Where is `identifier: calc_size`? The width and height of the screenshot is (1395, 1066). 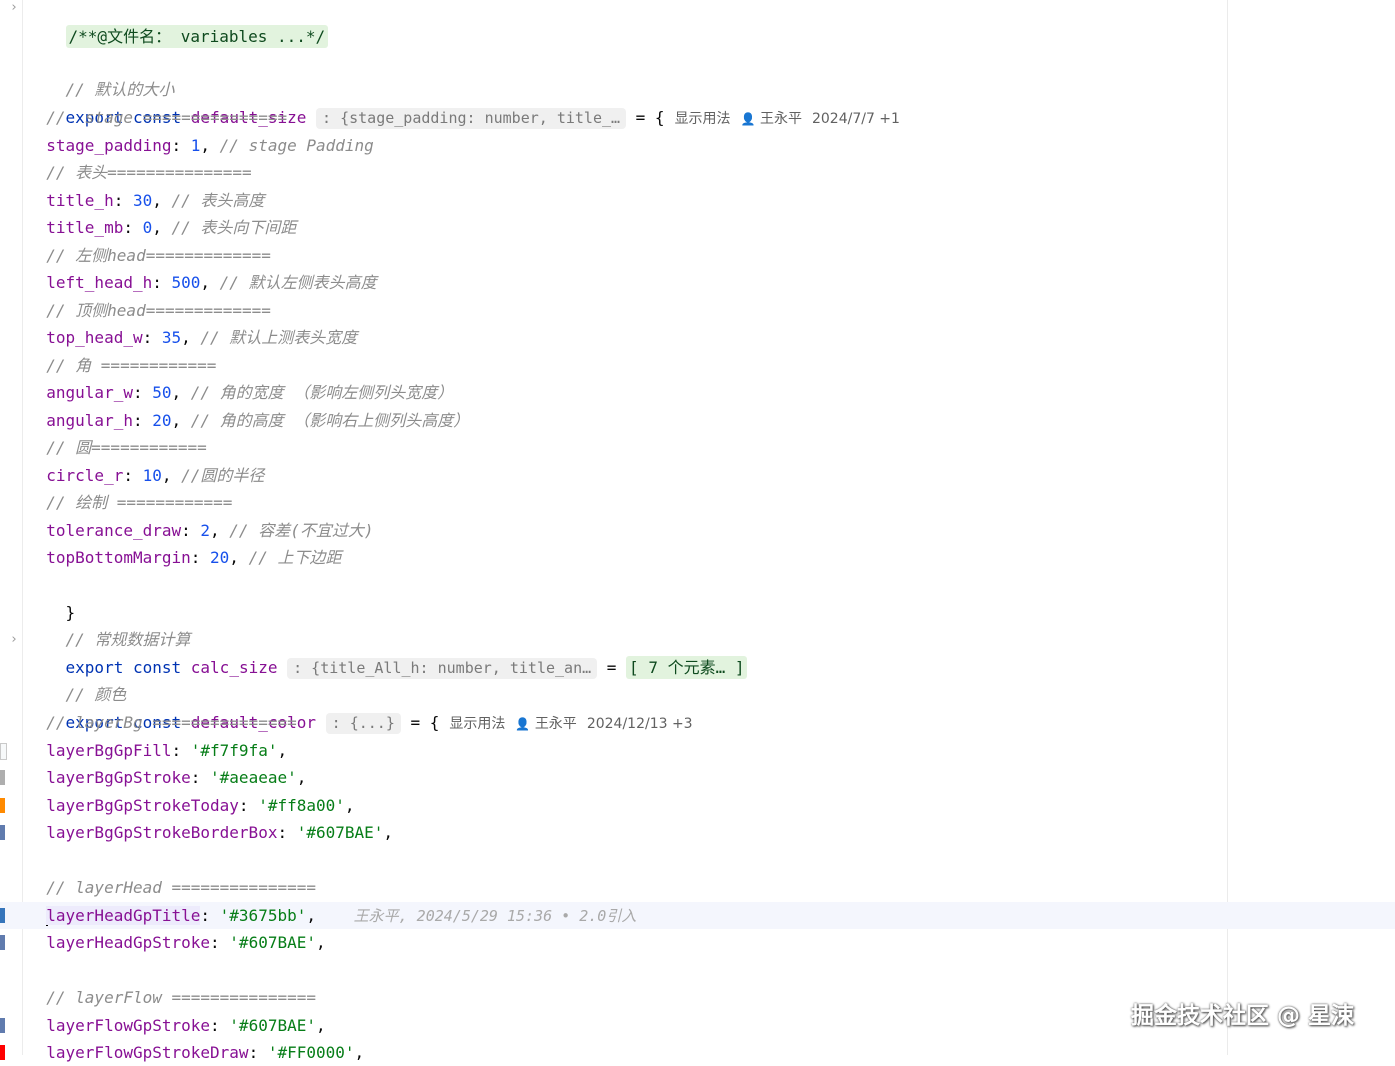 identifier: calc_size is located at coordinates (234, 667).